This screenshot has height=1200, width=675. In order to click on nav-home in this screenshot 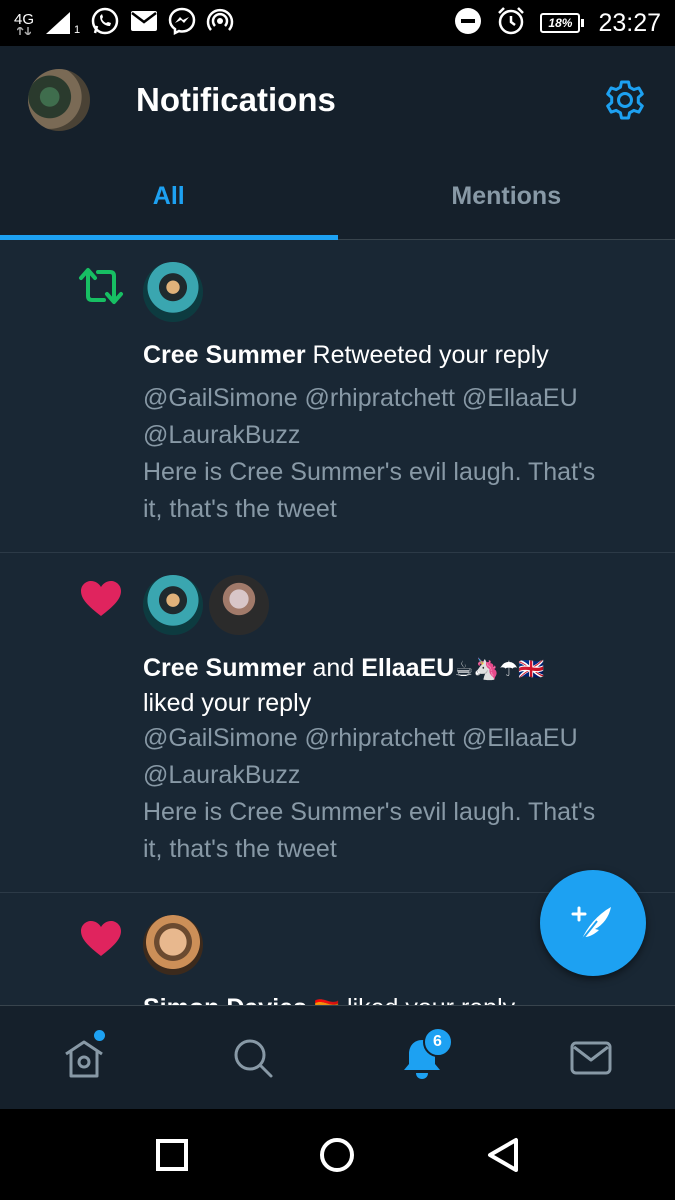, I will do `click(84, 1057)`.